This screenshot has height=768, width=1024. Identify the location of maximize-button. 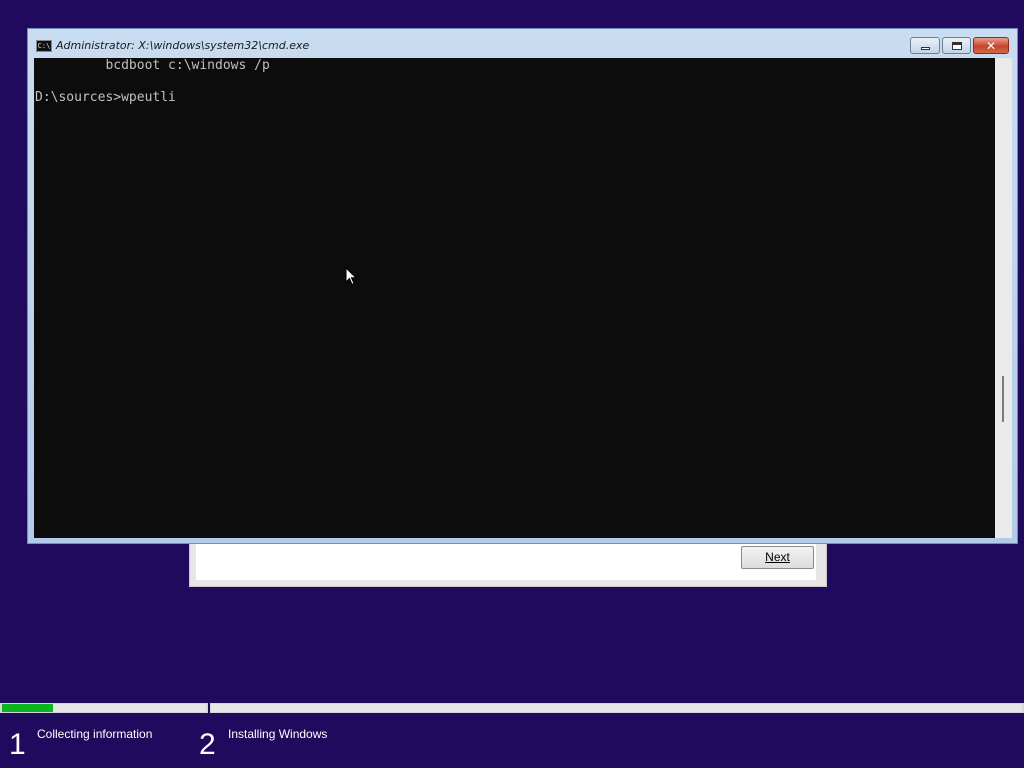
(956, 45).